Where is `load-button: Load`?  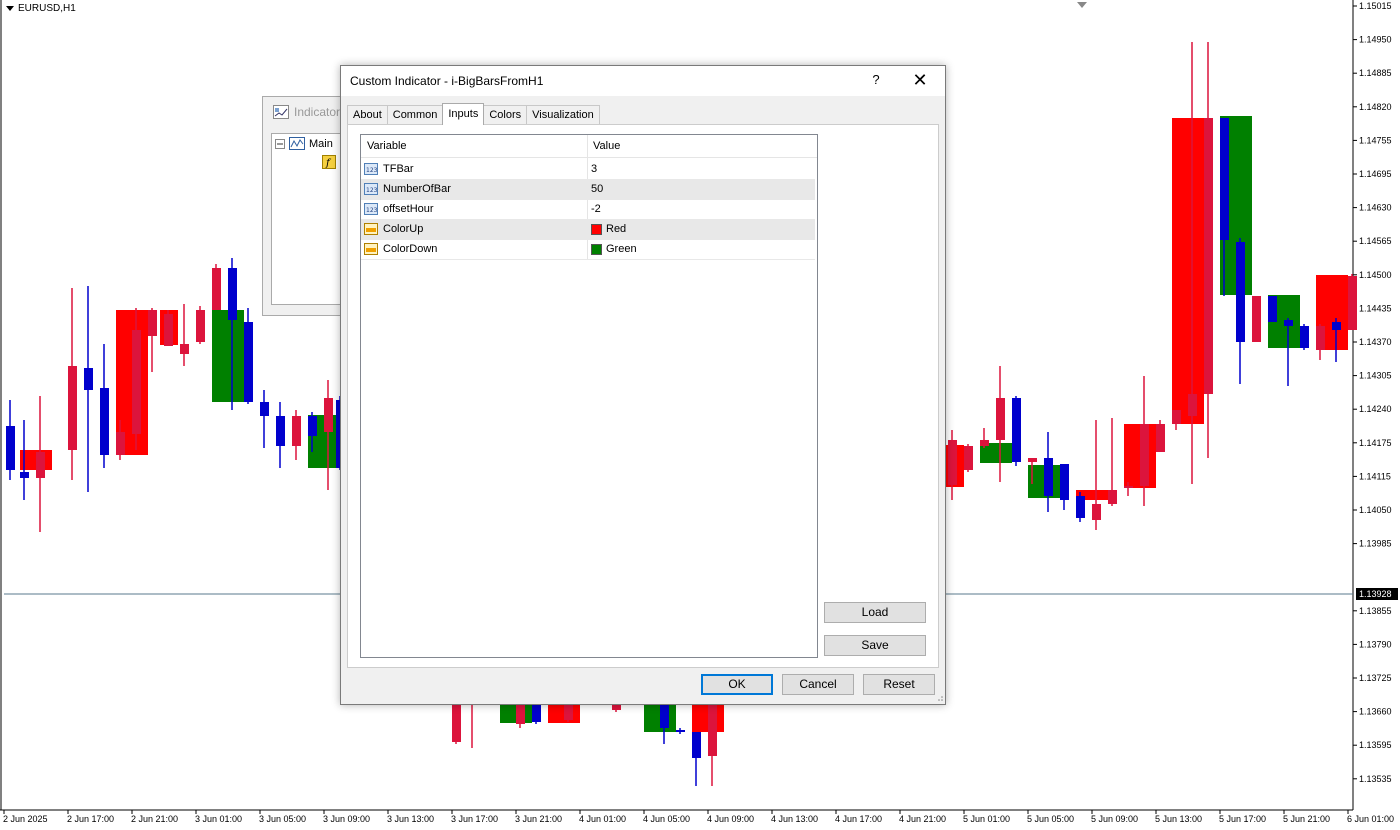
load-button: Load is located at coordinates (875, 612).